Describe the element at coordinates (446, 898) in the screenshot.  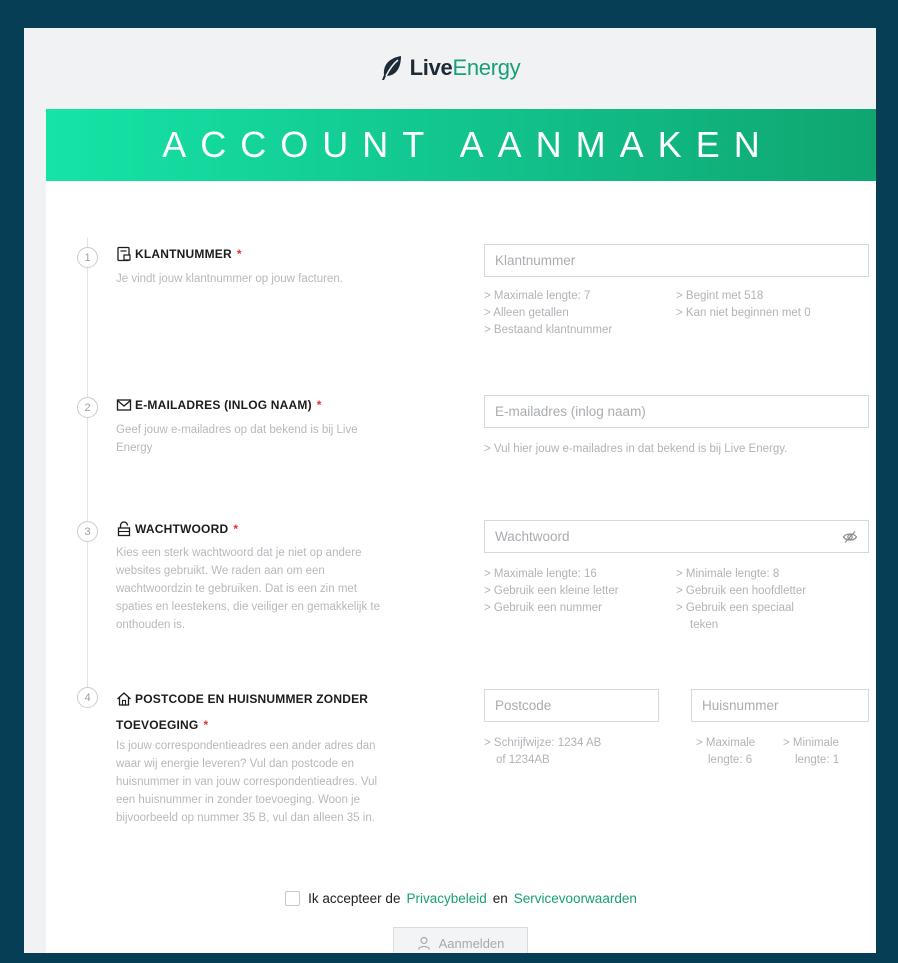
I see `privacy-link: Privacybeleid` at that location.